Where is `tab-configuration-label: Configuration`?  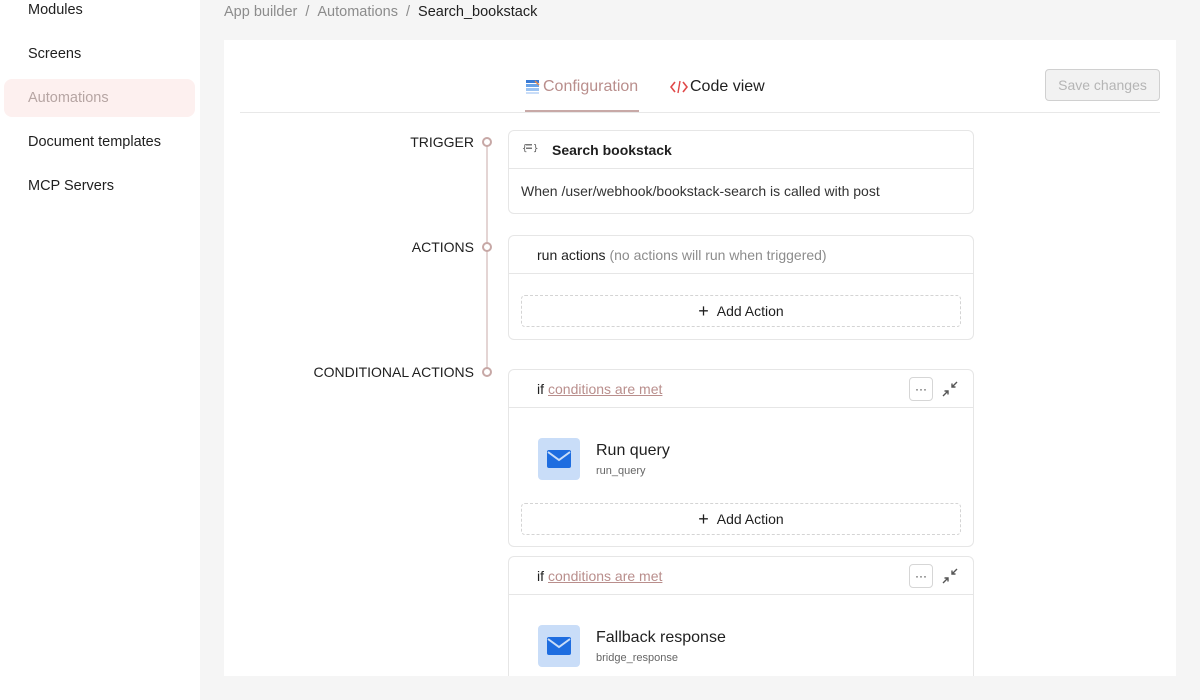
tab-configuration-label: Configuration is located at coordinates (591, 86).